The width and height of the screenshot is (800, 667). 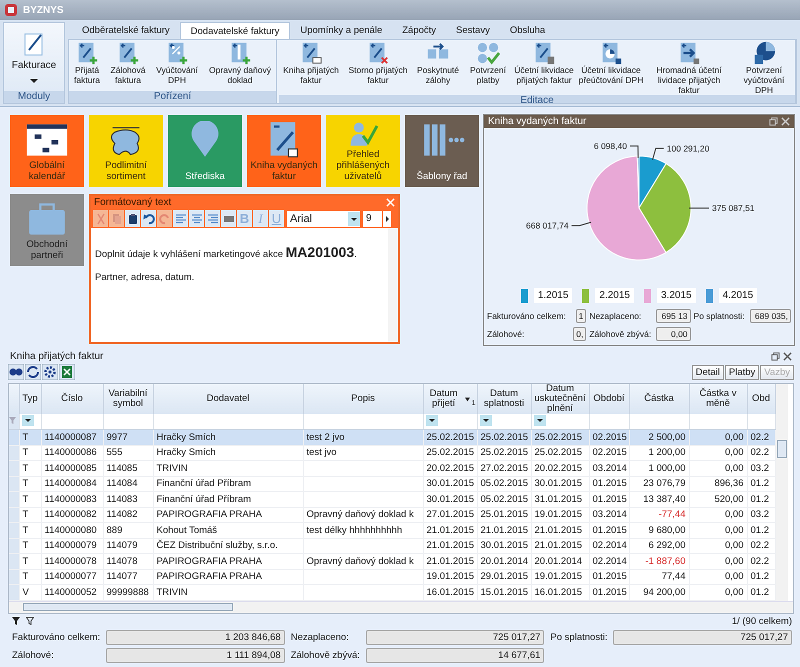 I want to click on caret-icon, so click(x=34, y=81).